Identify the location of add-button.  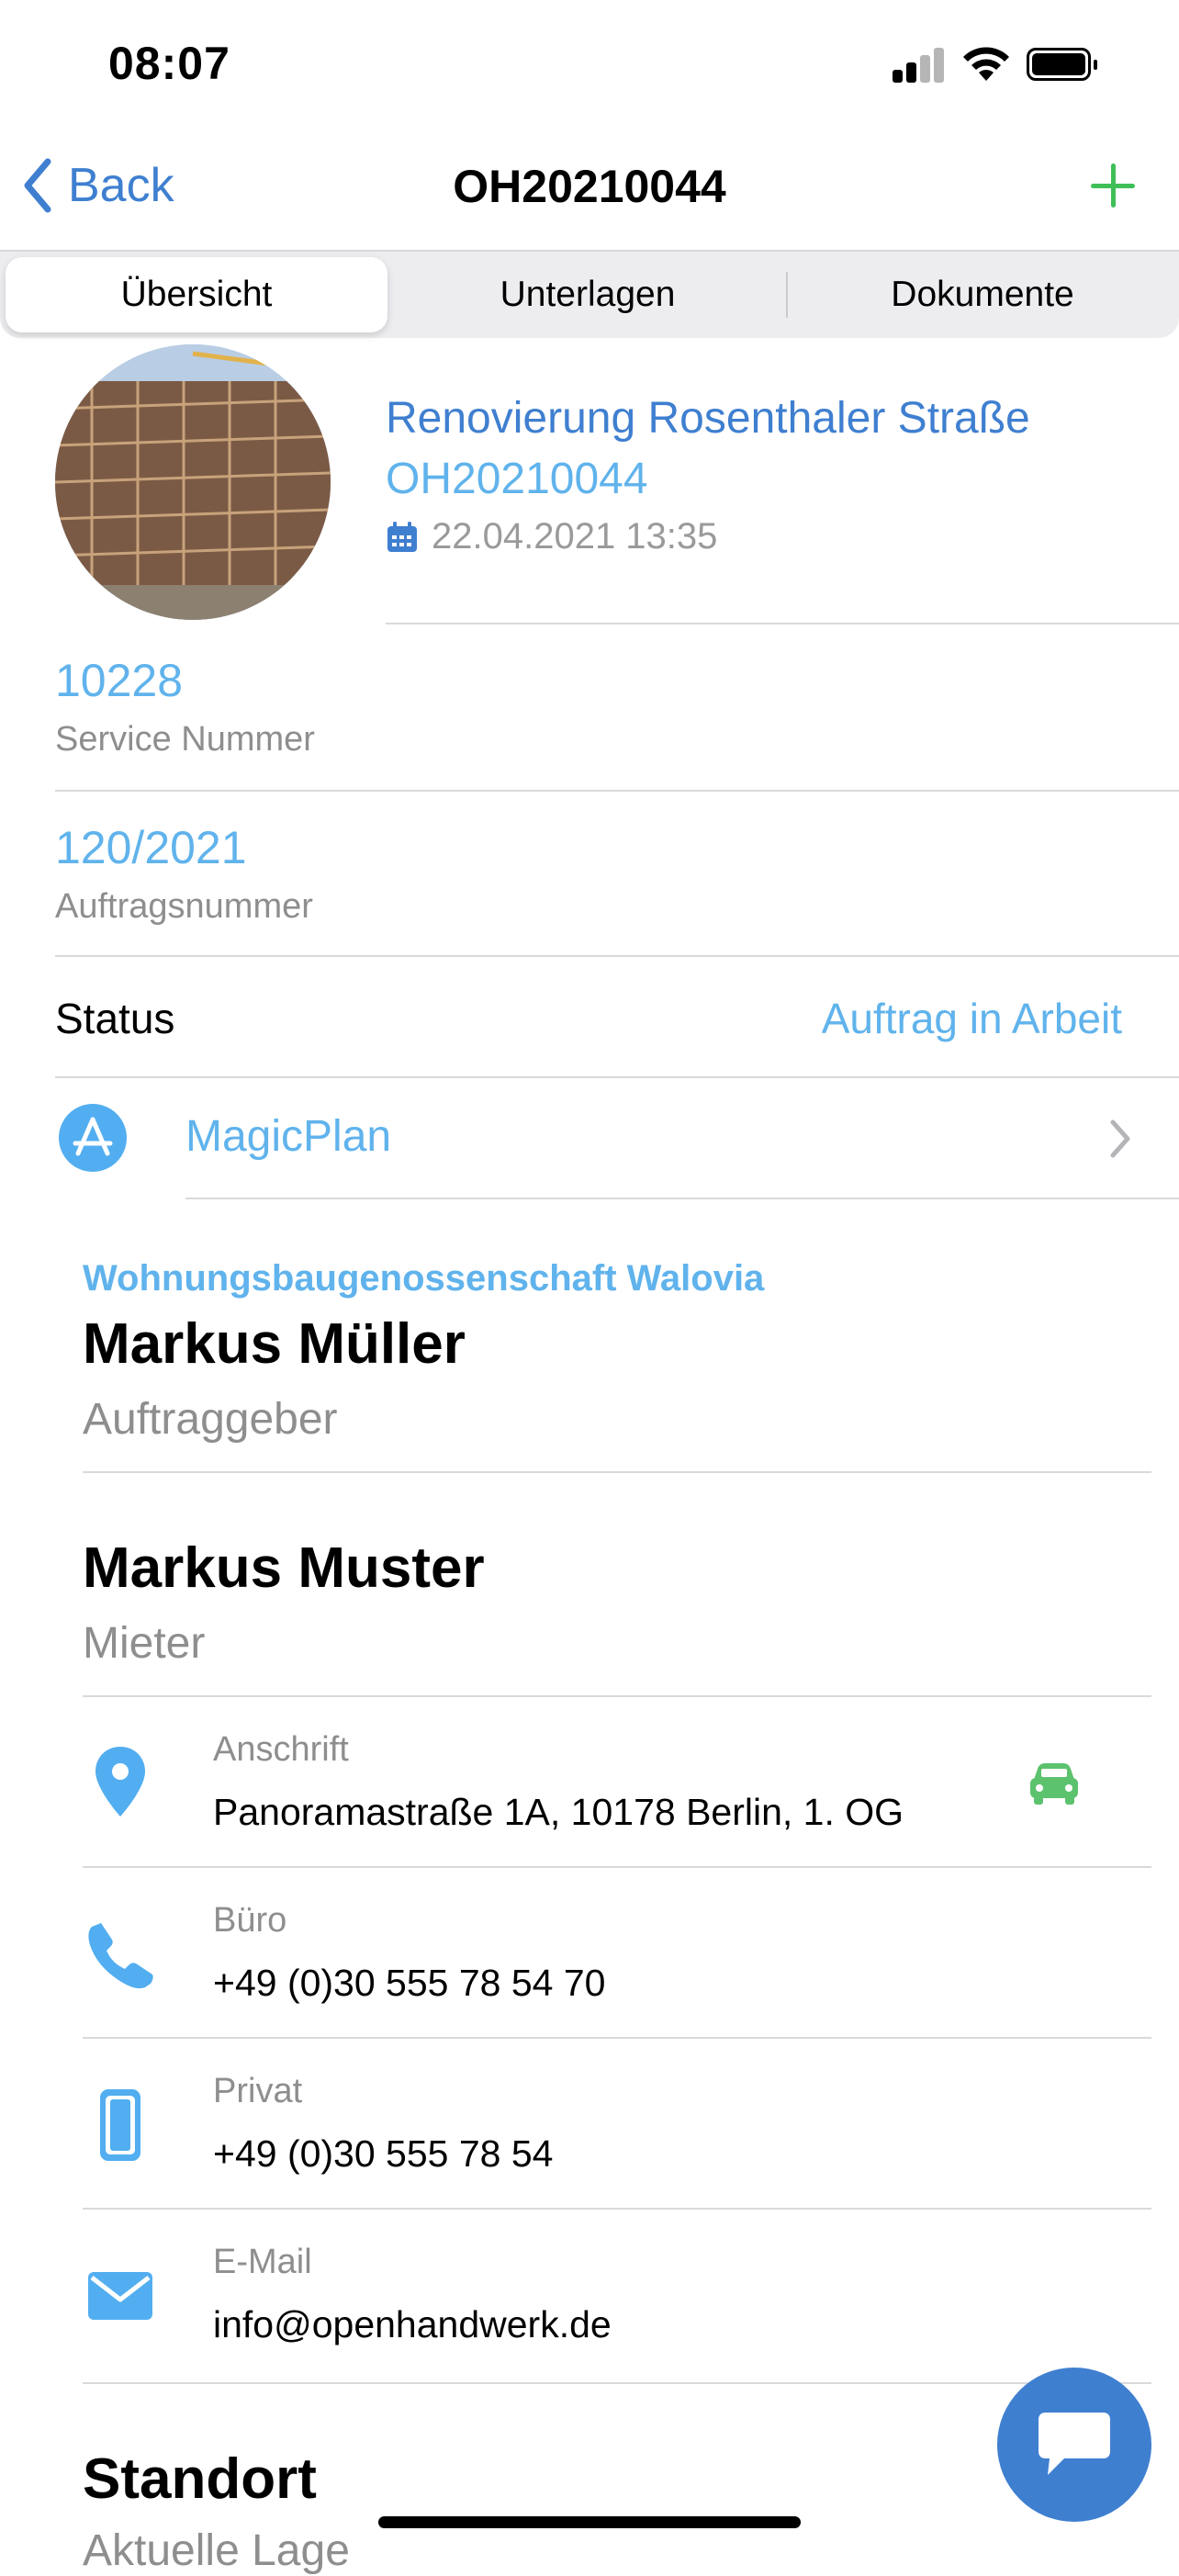
(1113, 185).